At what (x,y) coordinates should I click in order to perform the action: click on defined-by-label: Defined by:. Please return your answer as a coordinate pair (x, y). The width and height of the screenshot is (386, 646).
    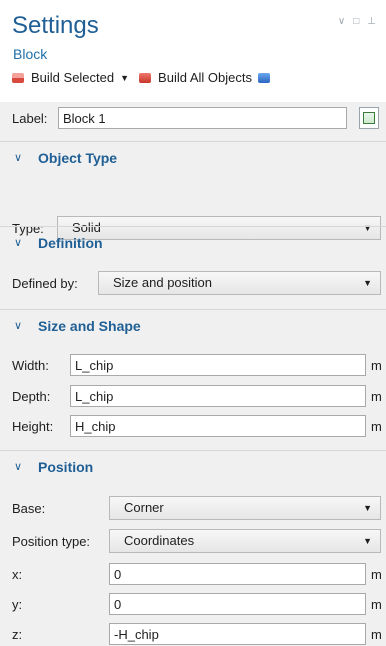
    Looking at the image, I should click on (45, 283).